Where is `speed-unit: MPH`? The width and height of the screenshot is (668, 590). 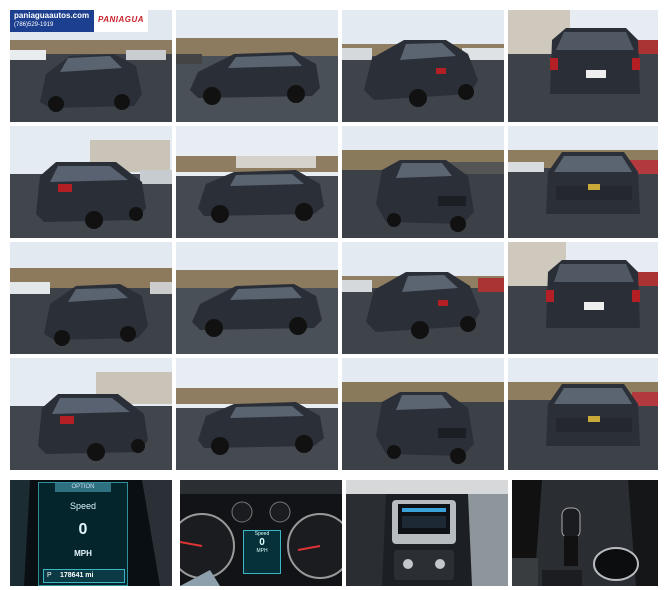
speed-unit: MPH is located at coordinates (83, 553).